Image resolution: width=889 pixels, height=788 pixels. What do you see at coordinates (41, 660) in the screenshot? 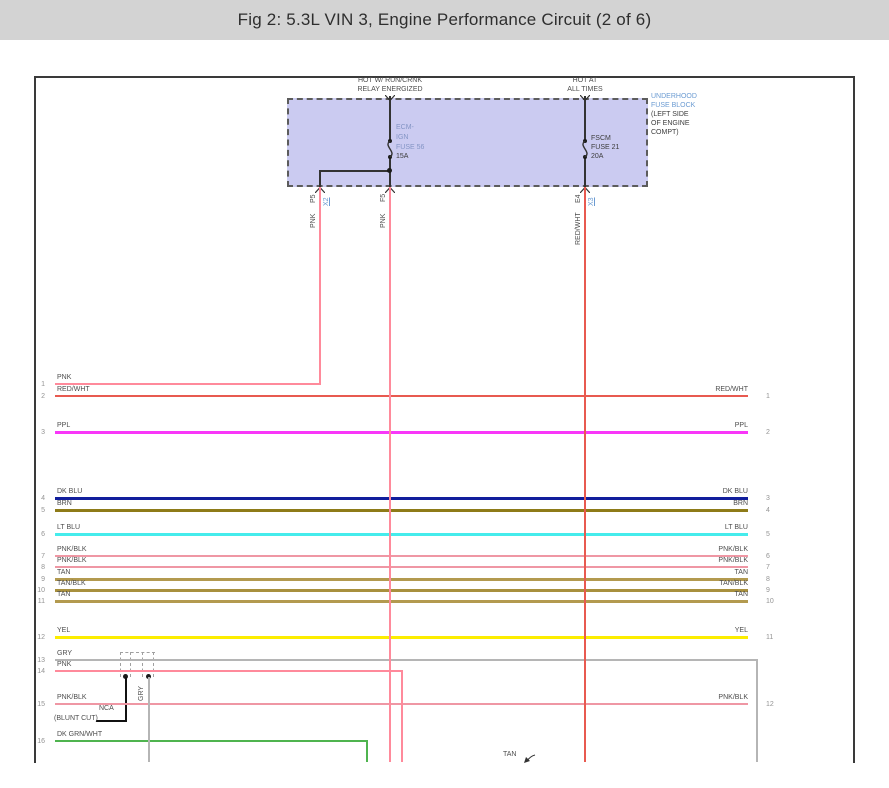
I see `row-left-number: 13` at bounding box center [41, 660].